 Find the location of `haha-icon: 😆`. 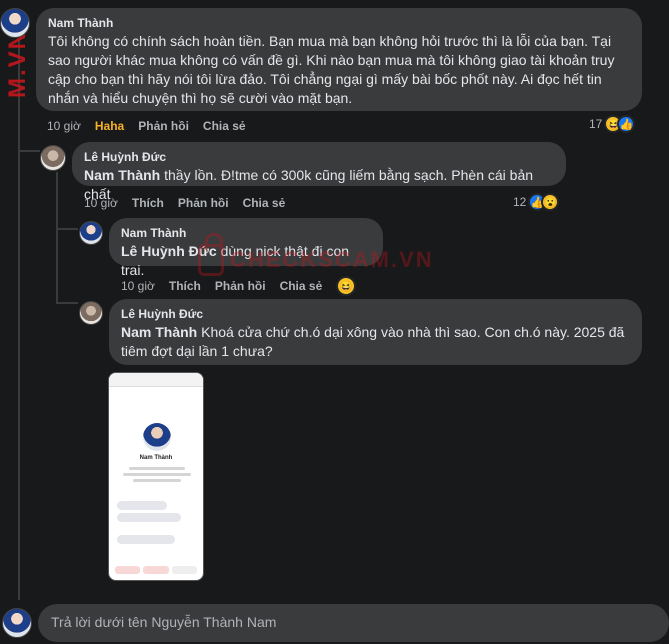

haha-icon: 😆 is located at coordinates (346, 286).